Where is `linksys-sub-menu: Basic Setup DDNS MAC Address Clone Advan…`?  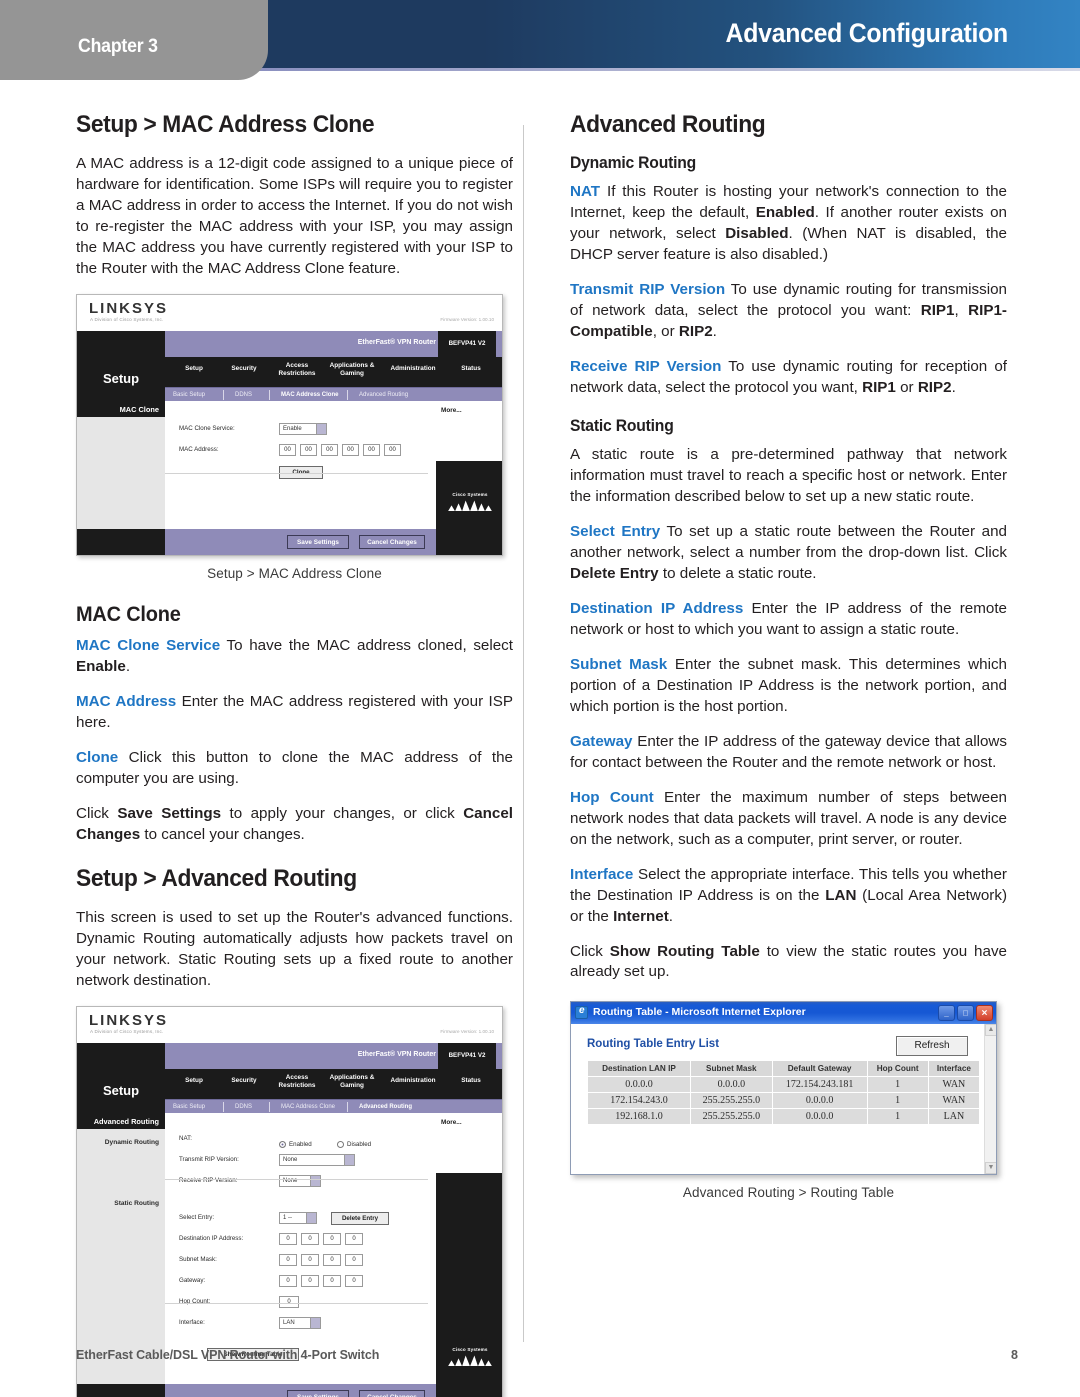 linksys-sub-menu: Basic Setup DDNS MAC Address Clone Advan… is located at coordinates (333, 1106).